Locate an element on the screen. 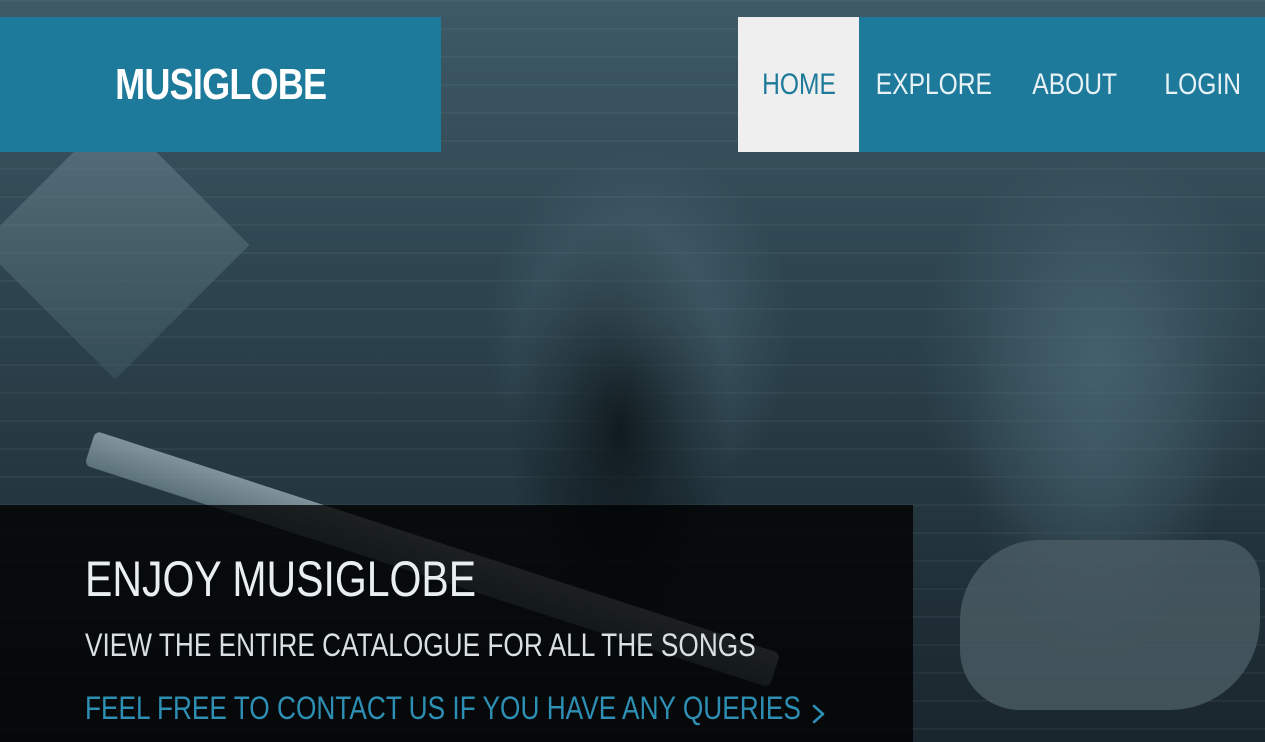 The width and height of the screenshot is (1265, 742). nav-item-about-label: ABOUT is located at coordinates (1074, 84).